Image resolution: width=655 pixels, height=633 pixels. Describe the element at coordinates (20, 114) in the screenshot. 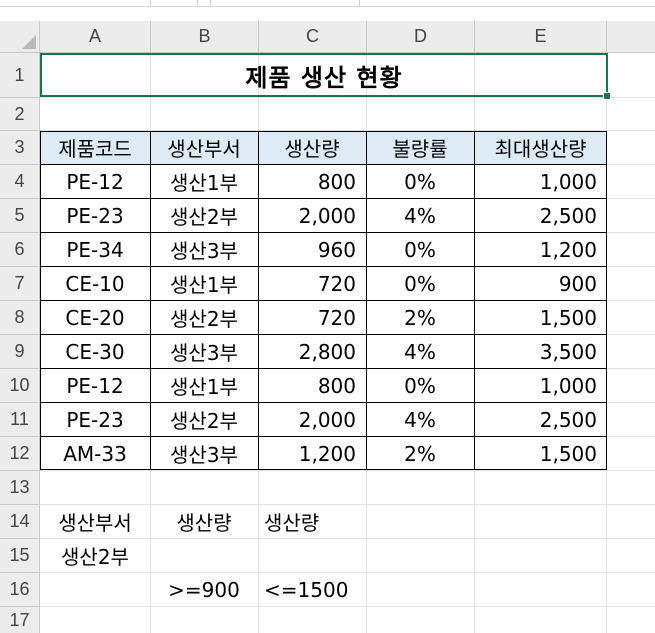

I see `row-header-2: 2` at that location.